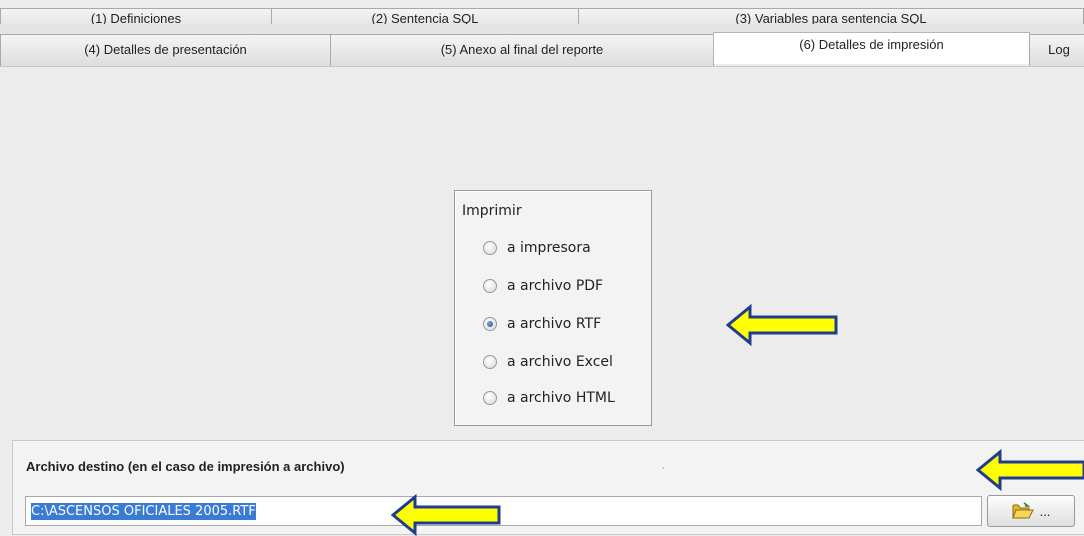 This screenshot has width=1084, height=536. I want to click on tab-label: (2) Sentencia SQL, so click(425, 17).